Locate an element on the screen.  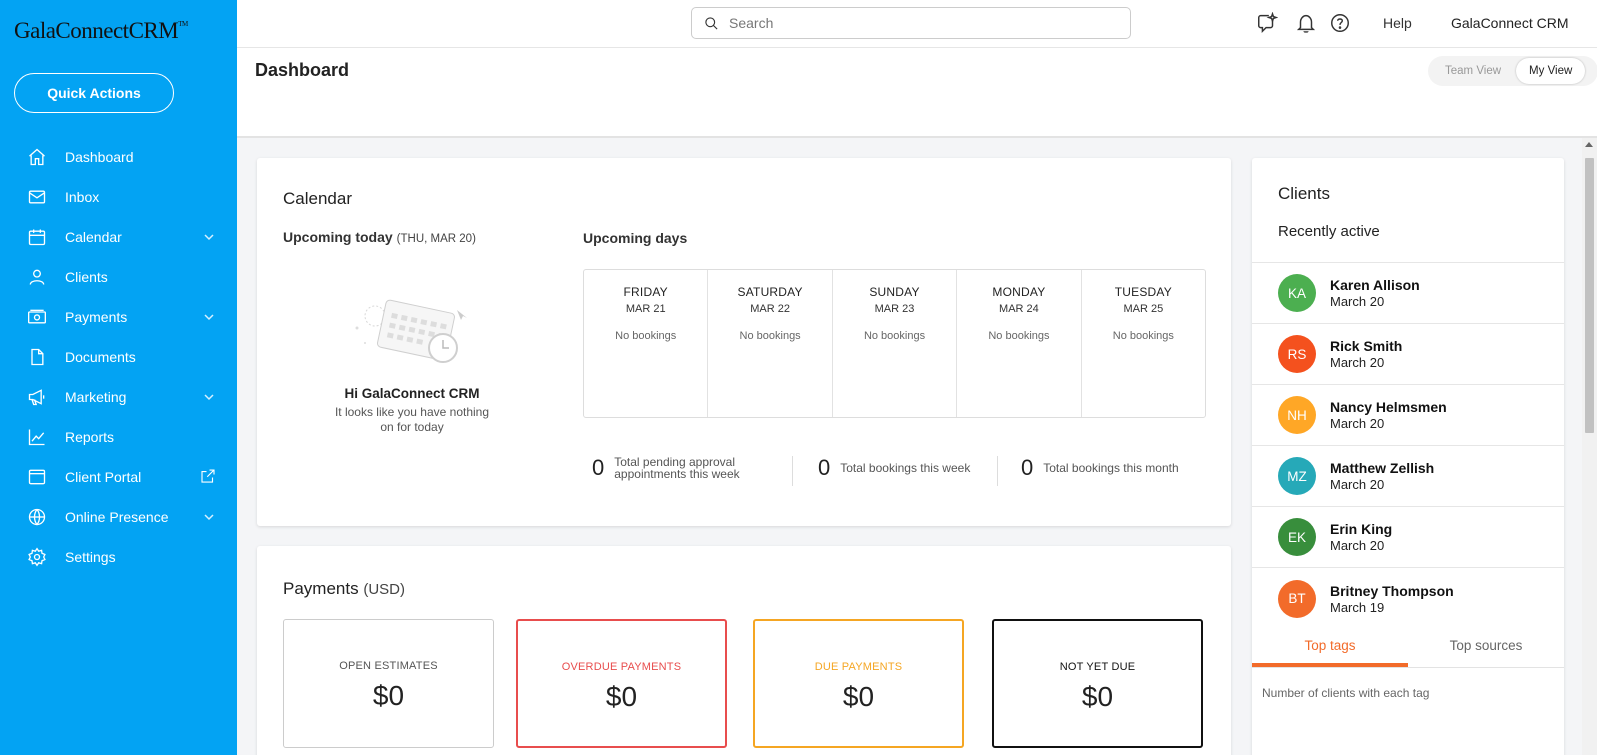
client-name: Britney Thompson is located at coordinates (1392, 590).